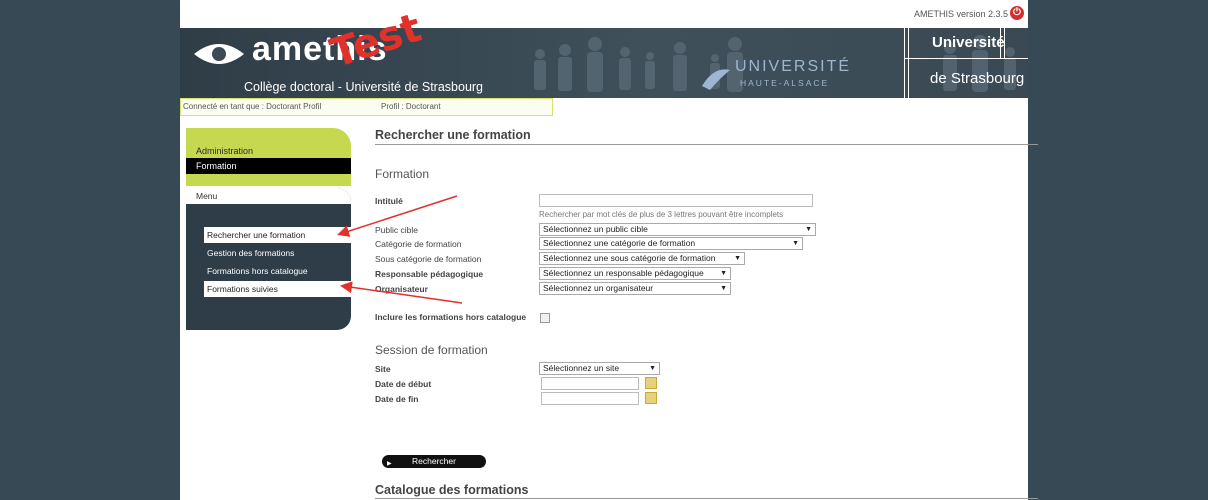 The height and width of the screenshot is (500, 1208). Describe the element at coordinates (429, 274) in the screenshot. I see `responsable-label: Responsable pédagogique` at that location.